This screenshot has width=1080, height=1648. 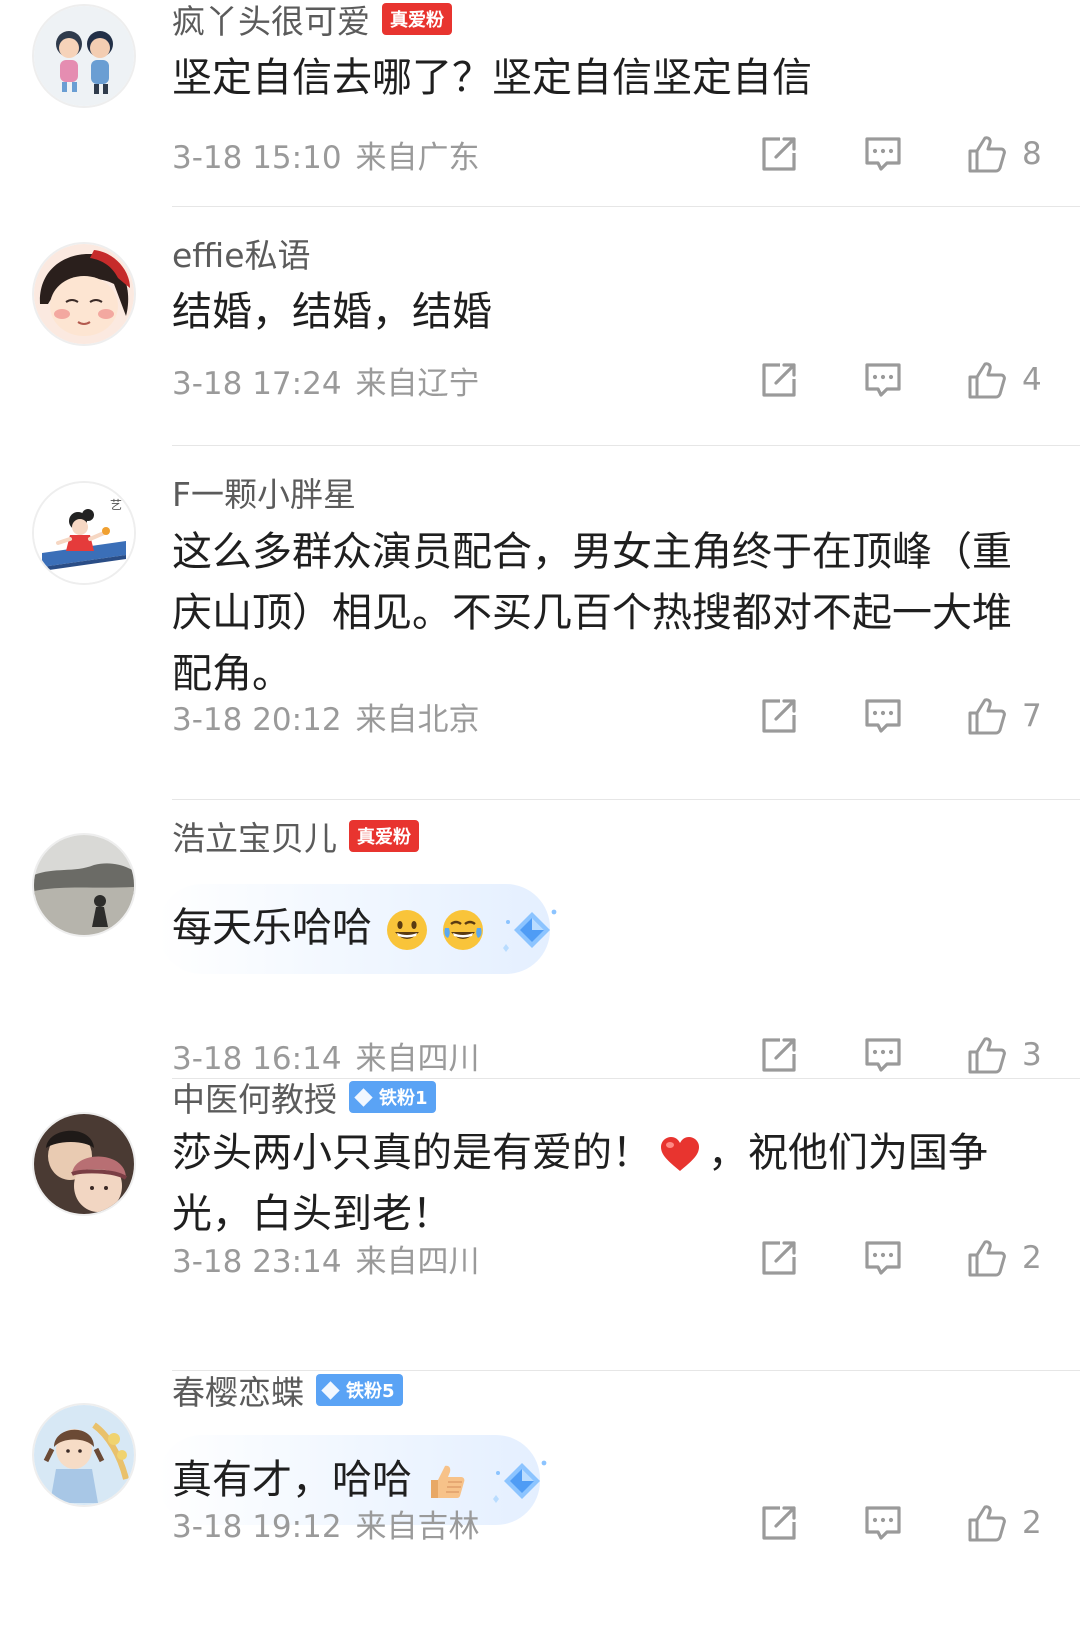 What do you see at coordinates (271, 21) in the screenshot?
I see `username: 疯丫头很可爱` at bounding box center [271, 21].